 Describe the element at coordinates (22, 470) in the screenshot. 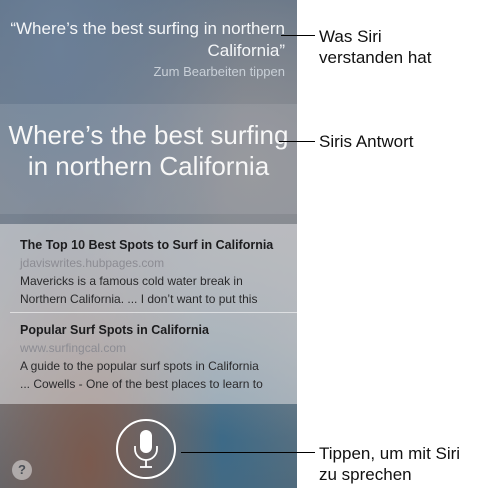

I see `help-button: ?` at that location.